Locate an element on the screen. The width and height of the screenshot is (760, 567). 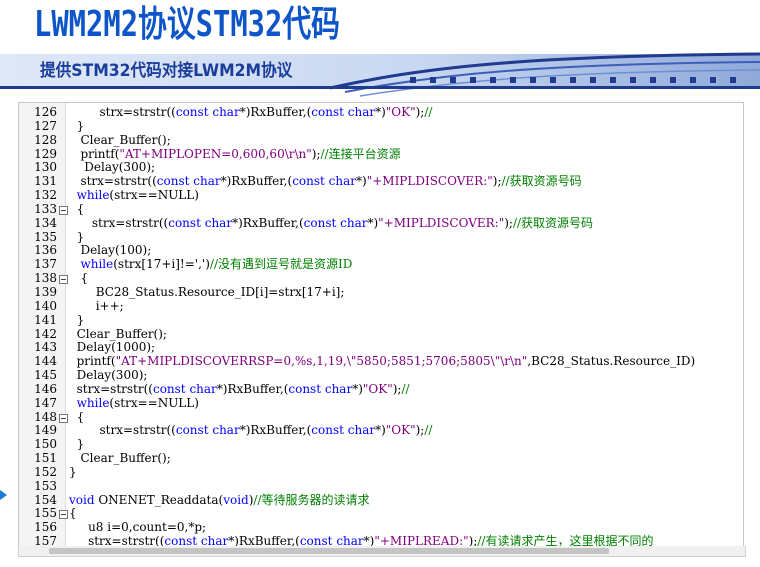
line-number: 146 is located at coordinates (45, 388).